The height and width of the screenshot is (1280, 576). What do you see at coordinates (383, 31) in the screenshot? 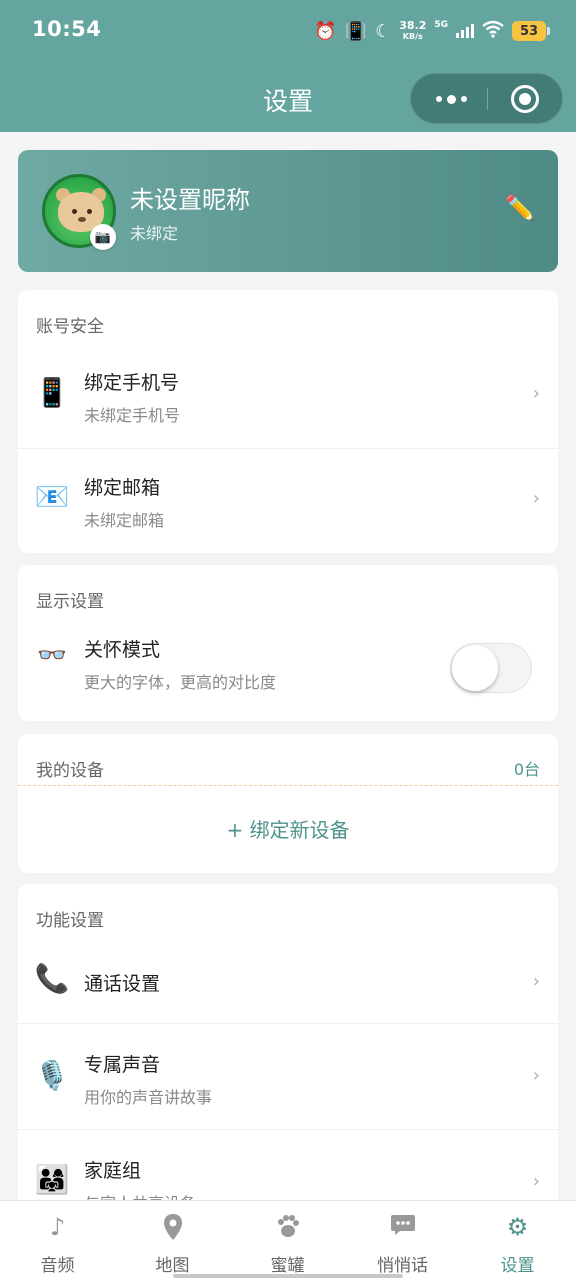
I see `moon-icon: ☾` at bounding box center [383, 31].